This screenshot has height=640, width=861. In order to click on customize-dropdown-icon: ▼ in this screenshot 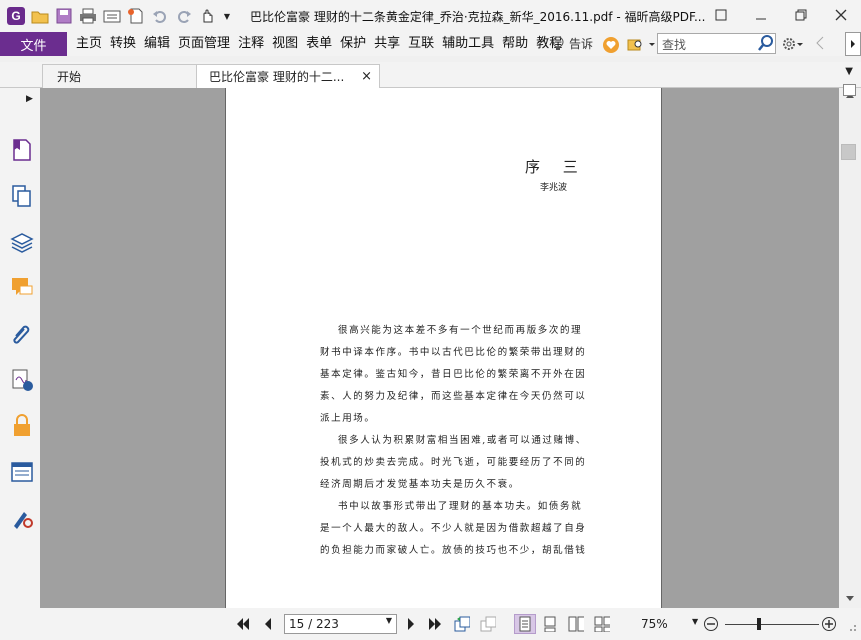, I will do `click(227, 16)`.